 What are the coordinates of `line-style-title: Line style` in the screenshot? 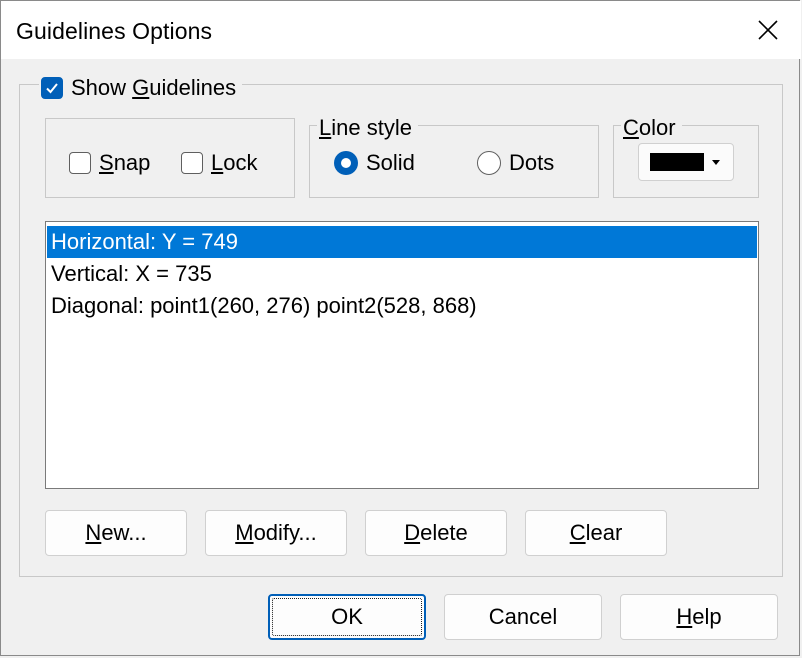 It's located at (365, 127).